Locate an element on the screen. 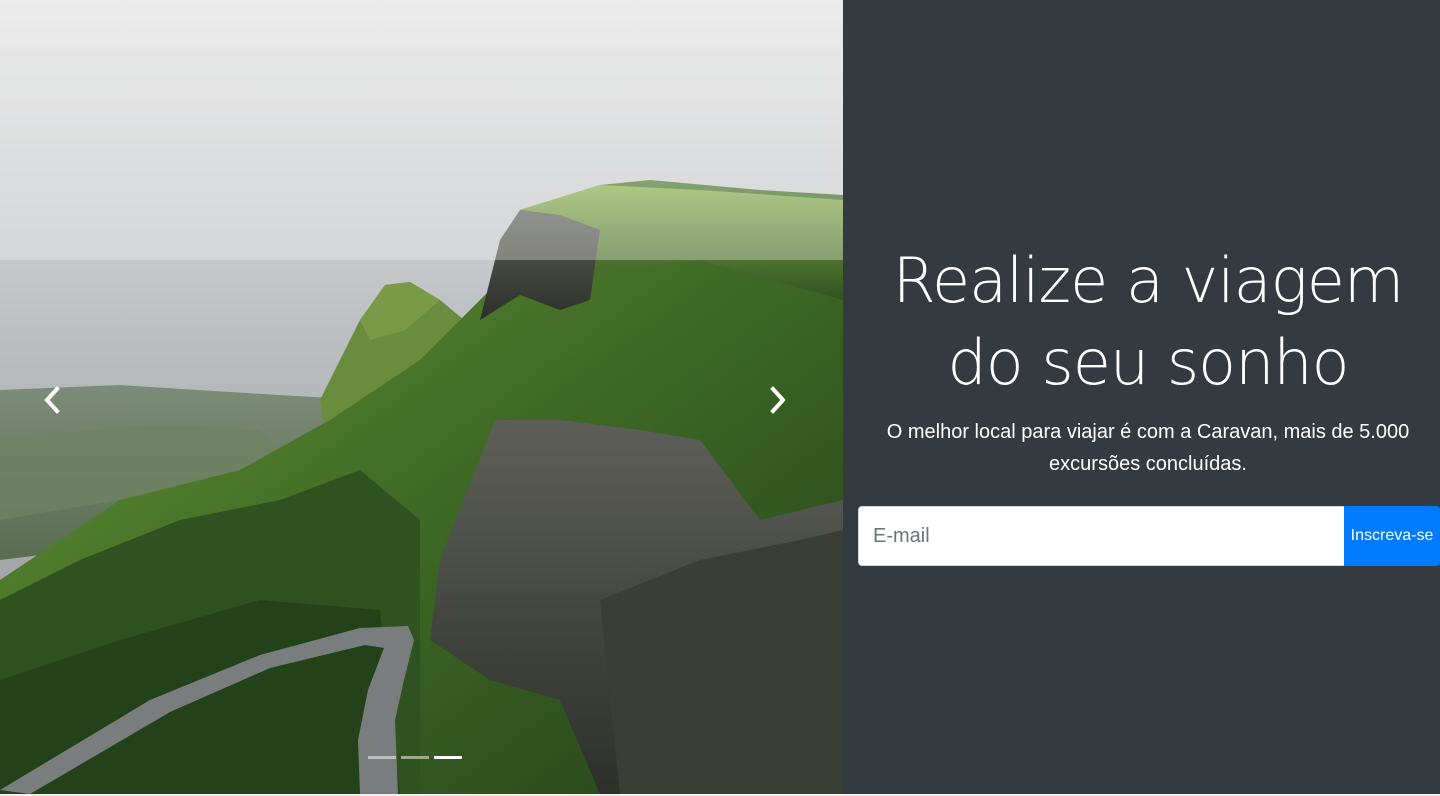  hero-title: Realize a viagem do seu sonho is located at coordinates (1148, 321).